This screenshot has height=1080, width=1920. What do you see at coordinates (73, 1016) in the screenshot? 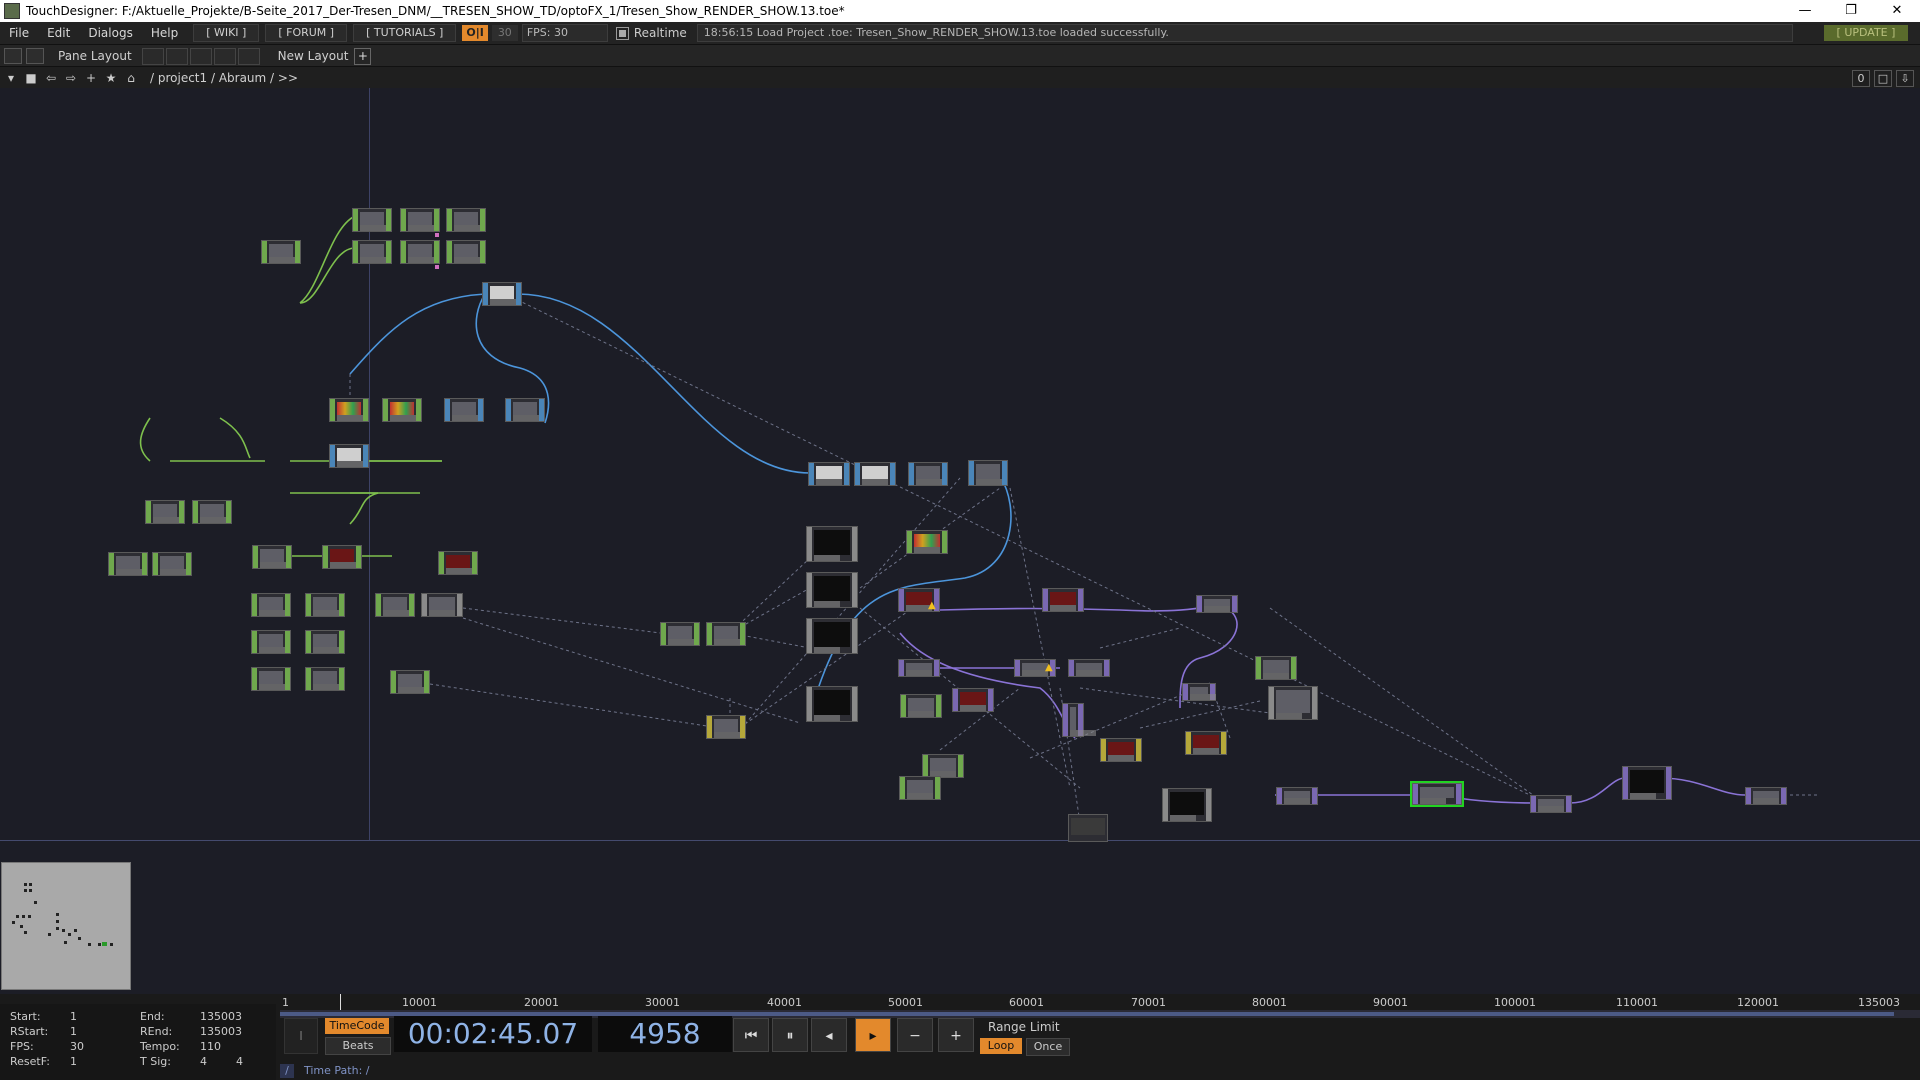
I see `start-value: 1` at bounding box center [73, 1016].